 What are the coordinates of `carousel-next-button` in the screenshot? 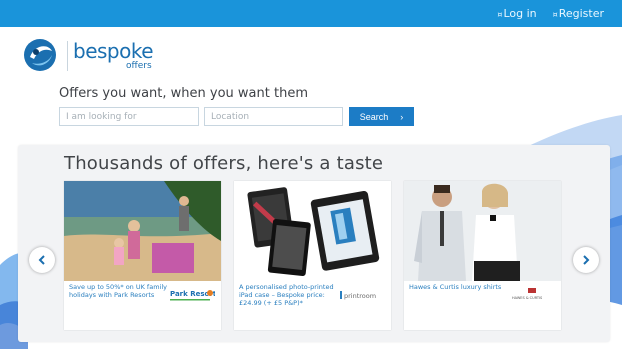 It's located at (586, 260).